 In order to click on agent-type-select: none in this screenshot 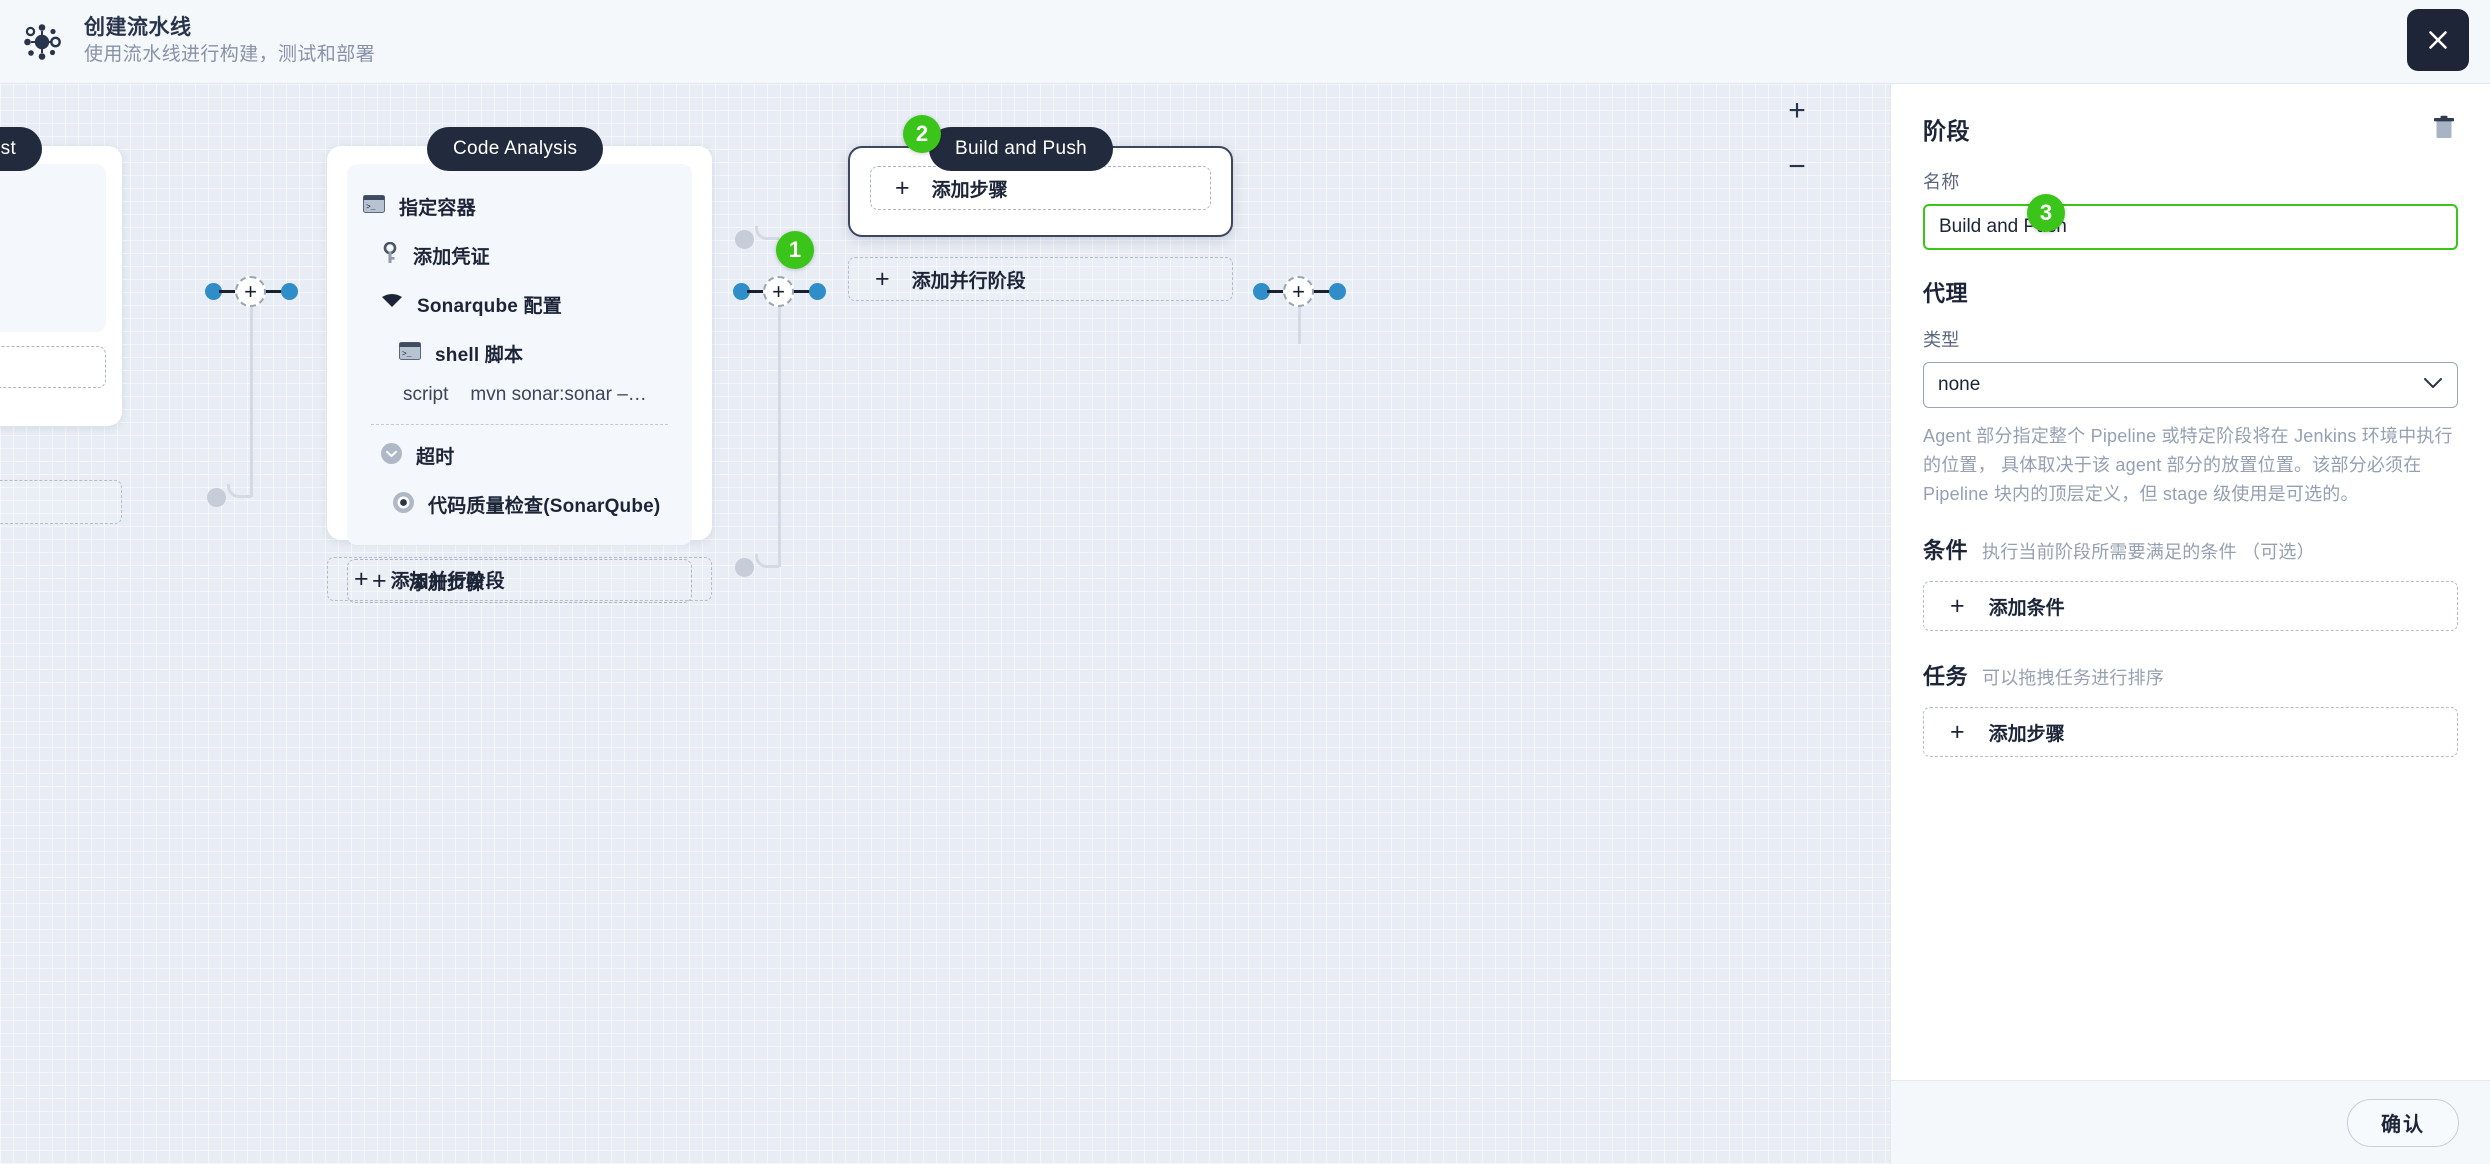, I will do `click(2190, 385)`.